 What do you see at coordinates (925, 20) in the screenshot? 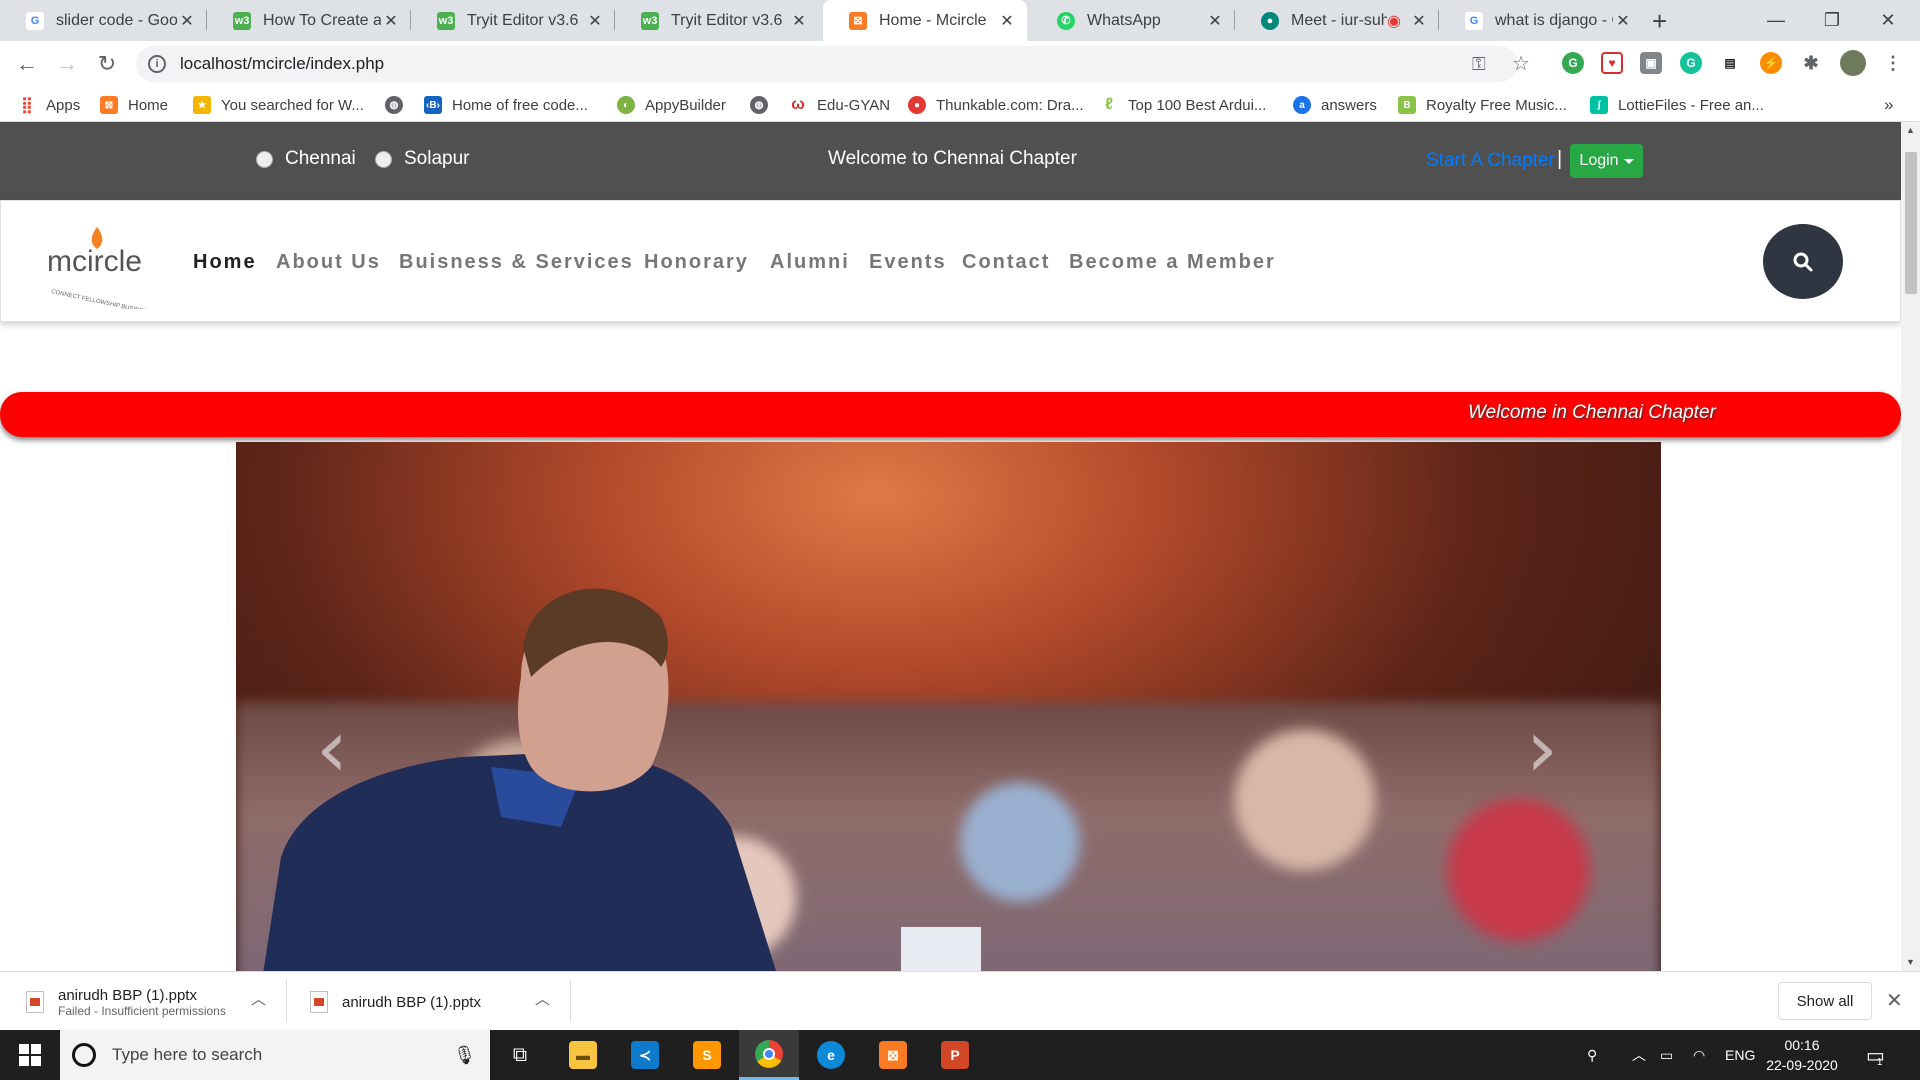
I see `browser-tab-active: ⊠ Home - Mcircle ✕` at bounding box center [925, 20].